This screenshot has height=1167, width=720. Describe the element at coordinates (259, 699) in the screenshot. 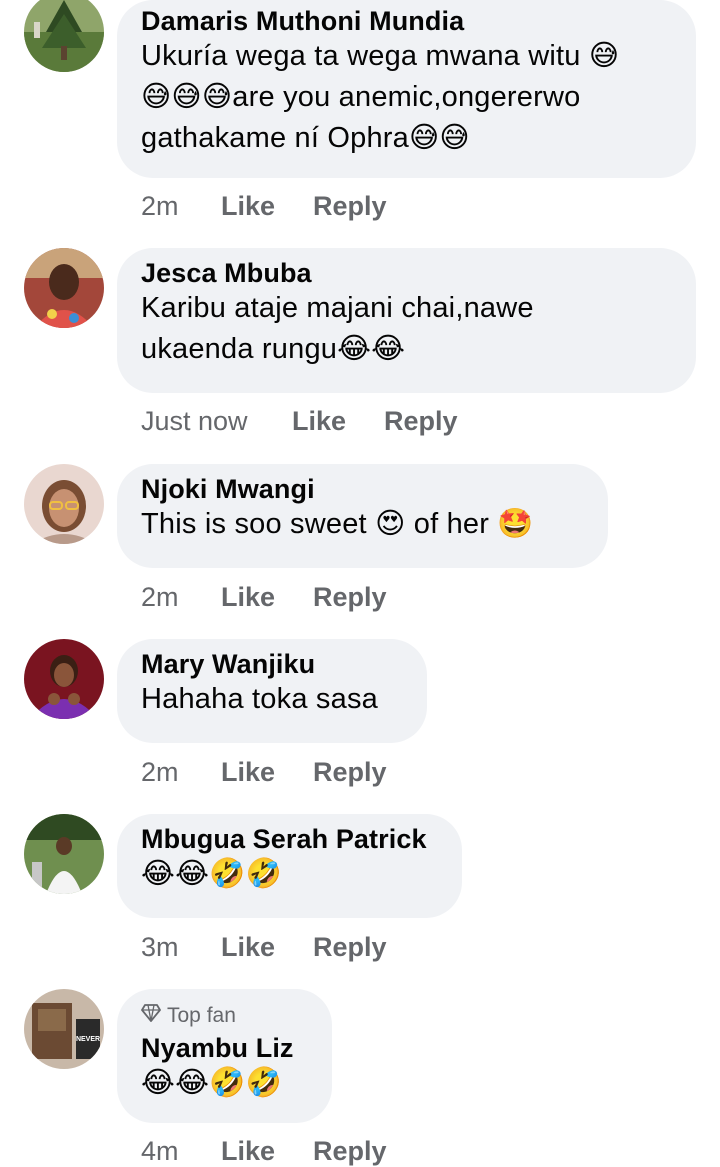

I see `comment-line: Hahaha toka sasa` at that location.